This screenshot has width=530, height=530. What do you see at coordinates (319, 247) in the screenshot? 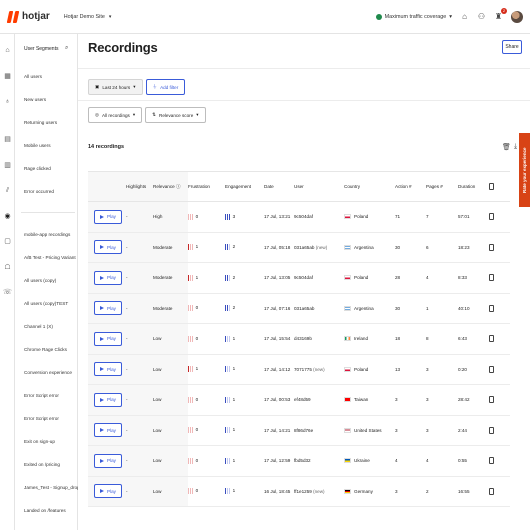
I see `user-cell: 031a65ab (new)` at bounding box center [319, 247].